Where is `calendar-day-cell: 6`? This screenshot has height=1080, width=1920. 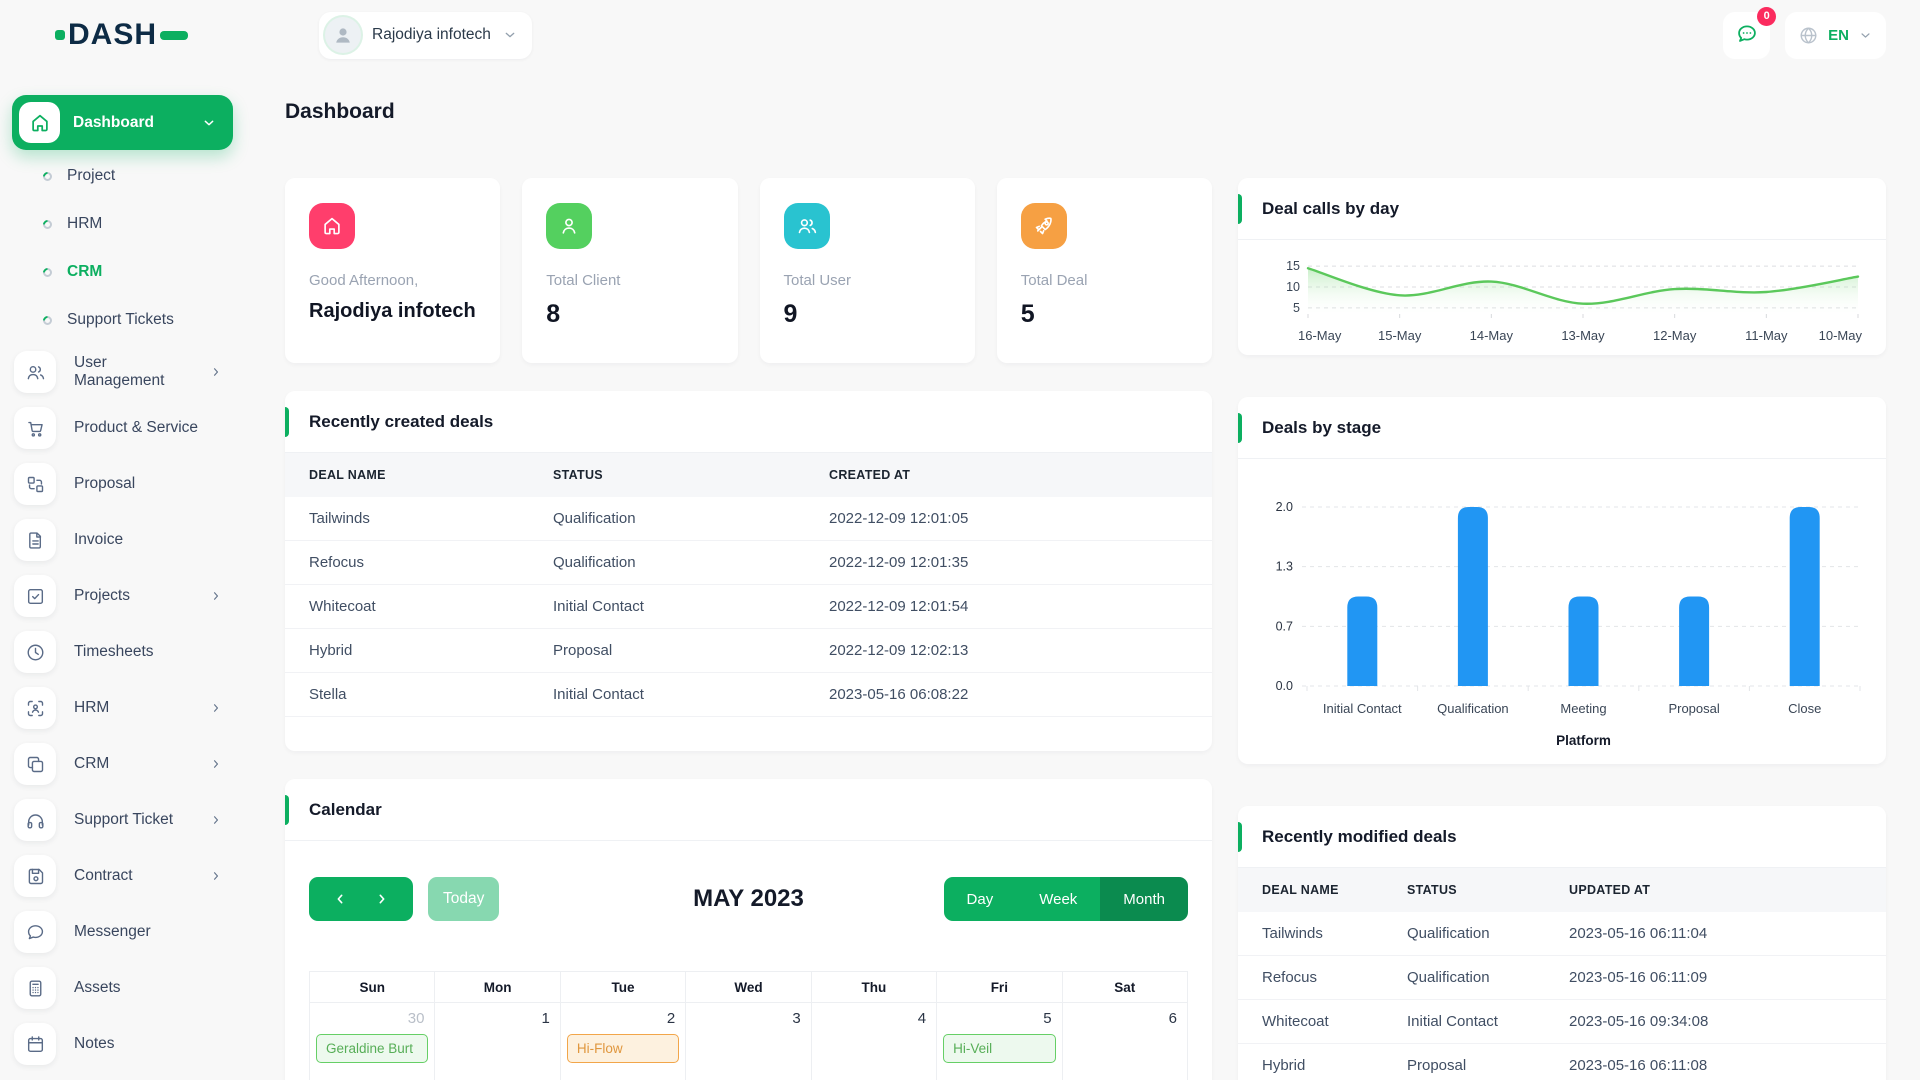 calendar-day-cell: 6 is located at coordinates (1125, 1041).